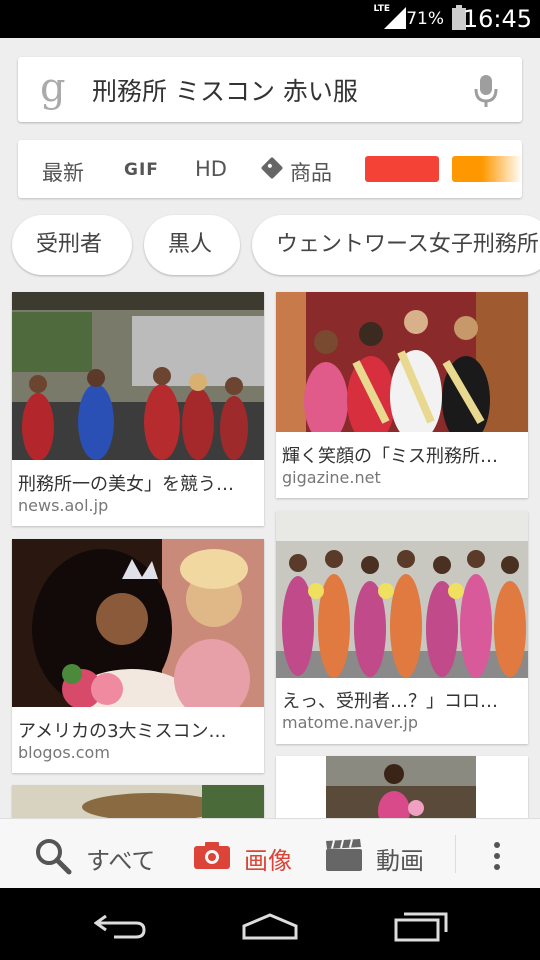 This screenshot has height=960, width=540. I want to click on result-source: blogos.com, so click(64, 752).